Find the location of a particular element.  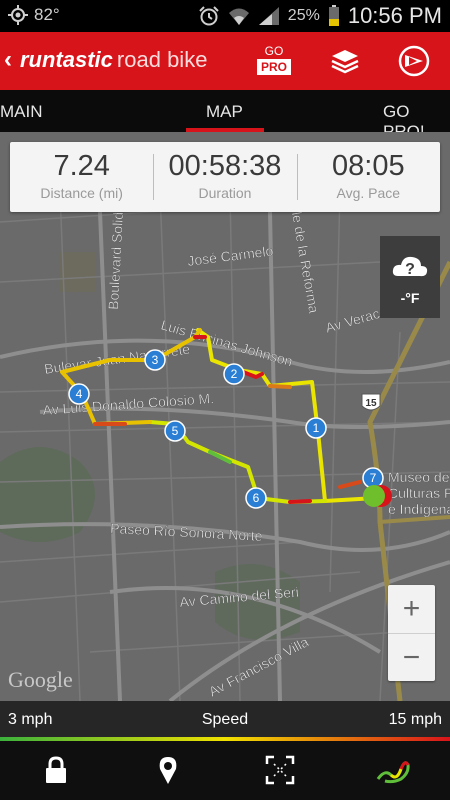

svg-text: 6 is located at coordinates (256, 498).